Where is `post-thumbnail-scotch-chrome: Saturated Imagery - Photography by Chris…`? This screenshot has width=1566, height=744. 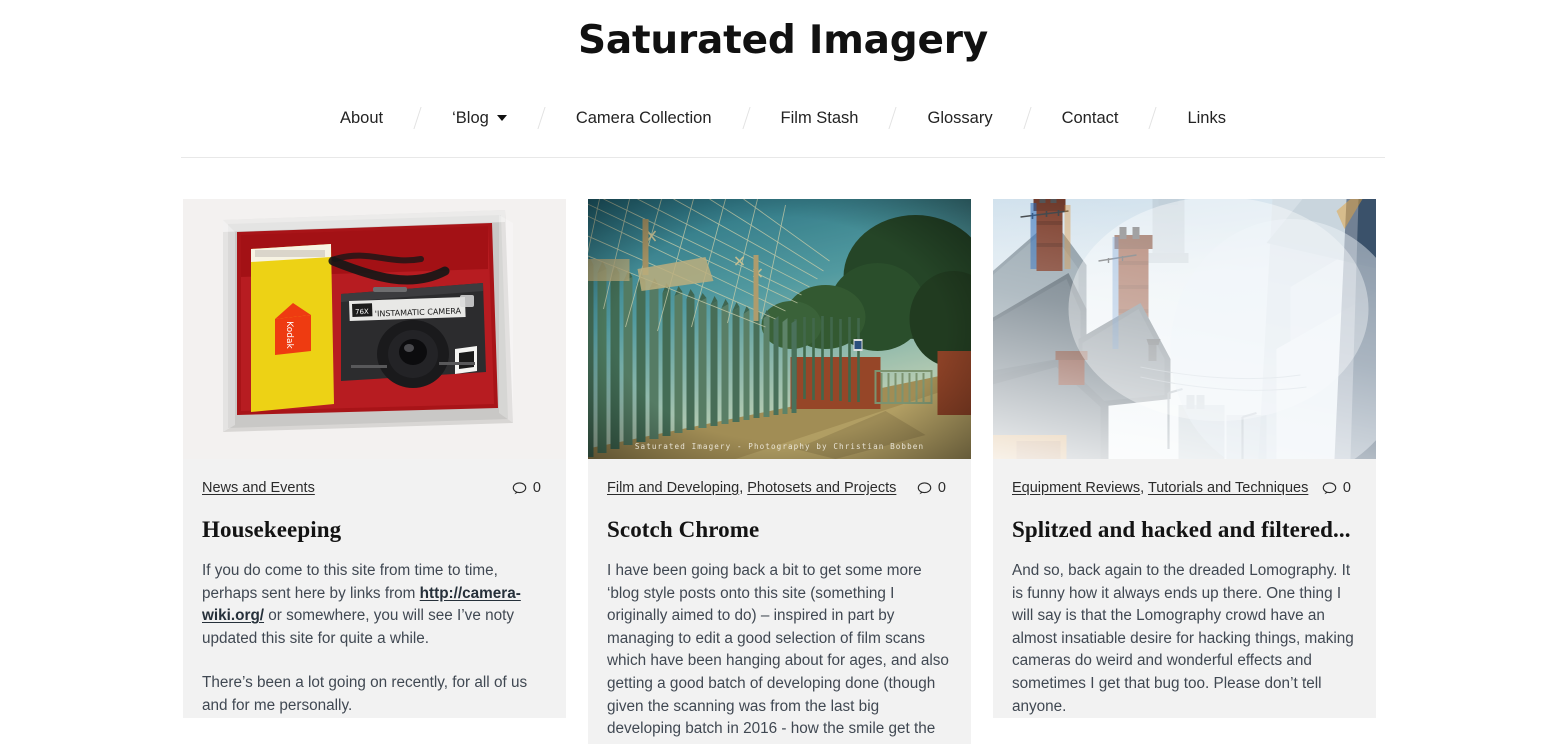 post-thumbnail-scotch-chrome: Saturated Imagery - Photography by Chris… is located at coordinates (779, 329).